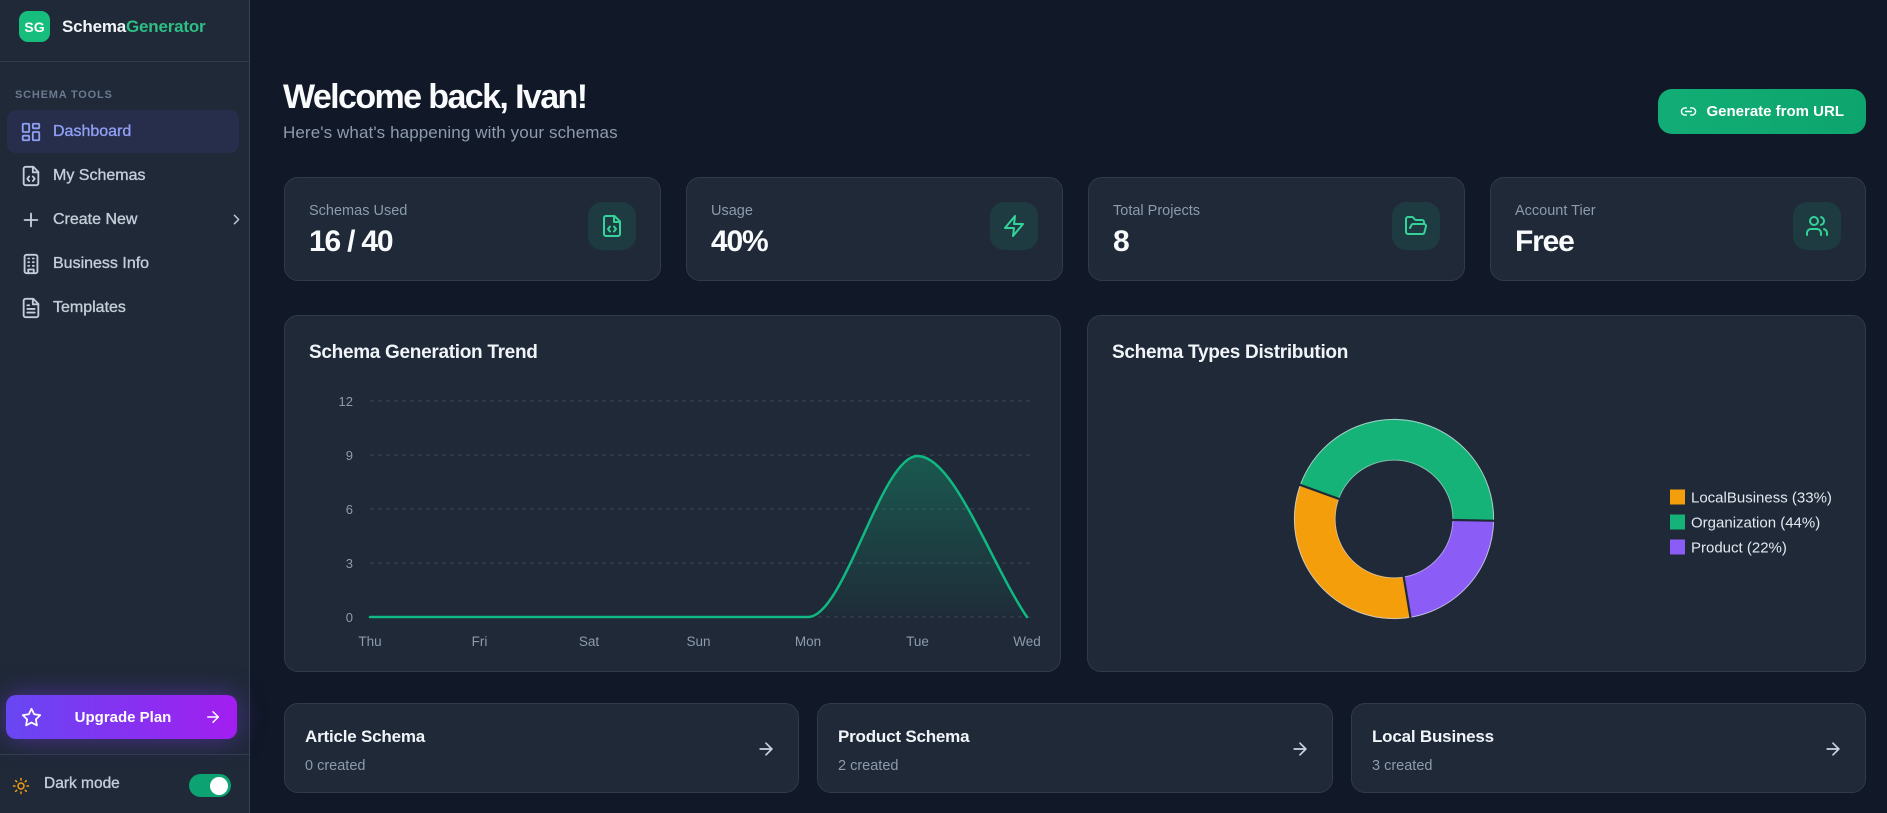 The image size is (1887, 813). Describe the element at coordinates (1027, 641) in the screenshot. I see `svg-text: Wed` at that location.